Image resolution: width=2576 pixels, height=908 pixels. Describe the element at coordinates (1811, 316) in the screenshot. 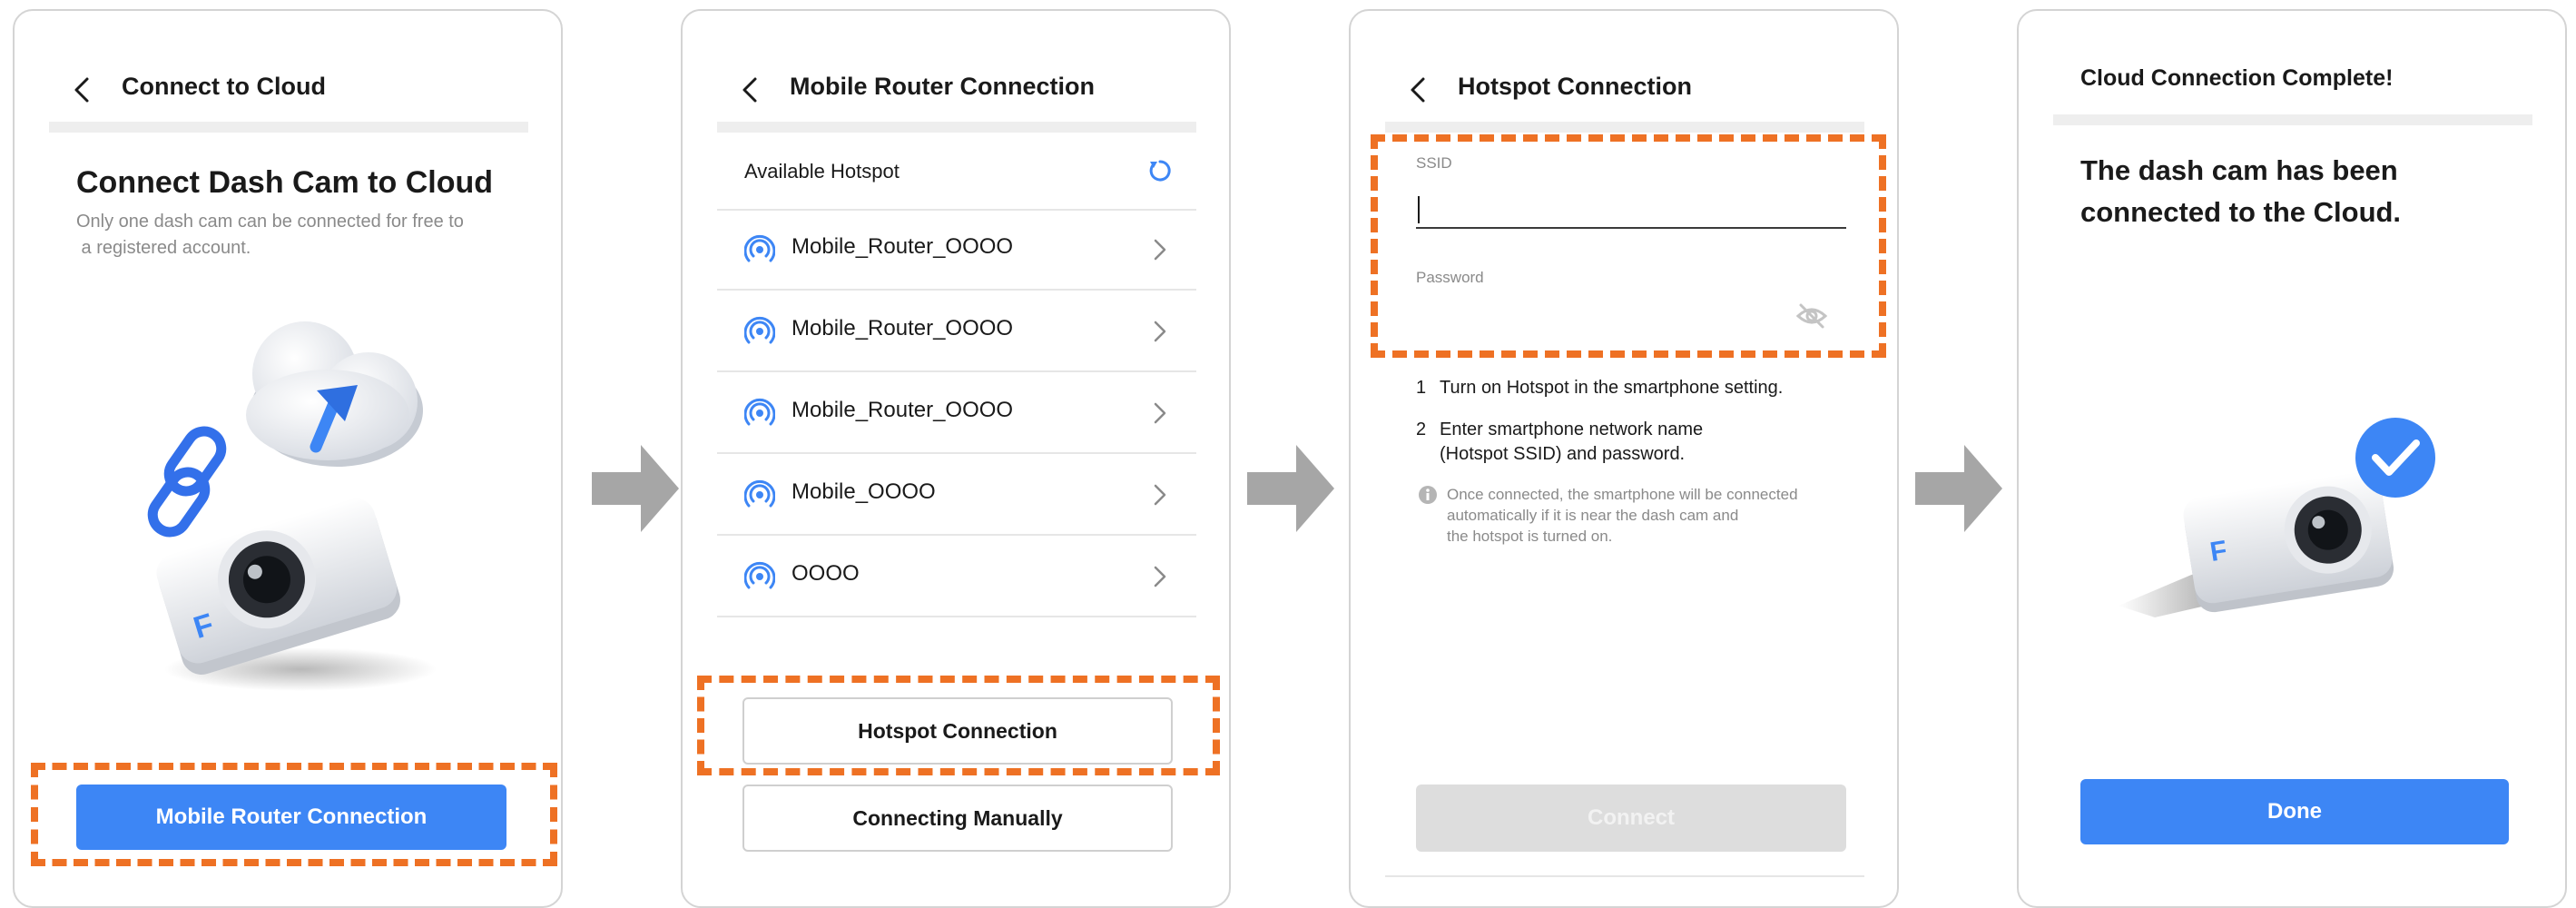

I see `eye-off-icon` at that location.